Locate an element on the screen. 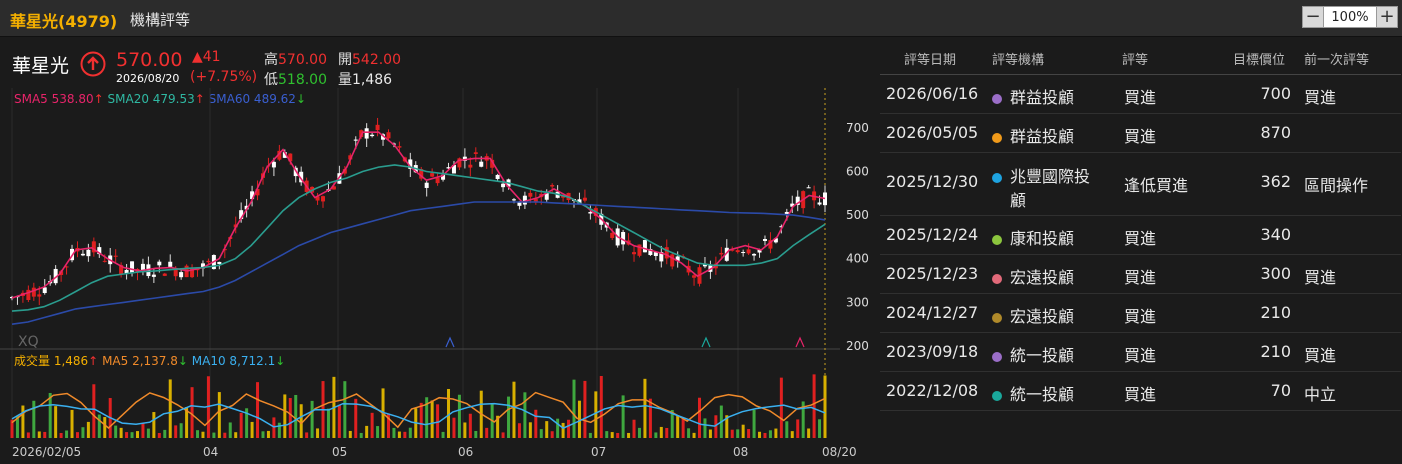 The height and width of the screenshot is (464, 1402). rating-date: 2025/12/24 is located at coordinates (932, 234).